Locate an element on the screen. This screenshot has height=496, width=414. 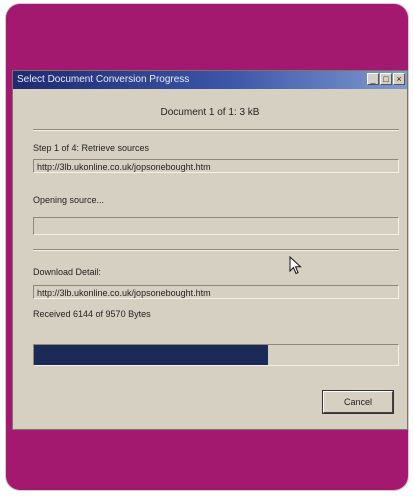
download-progress-bar is located at coordinates (216, 355).